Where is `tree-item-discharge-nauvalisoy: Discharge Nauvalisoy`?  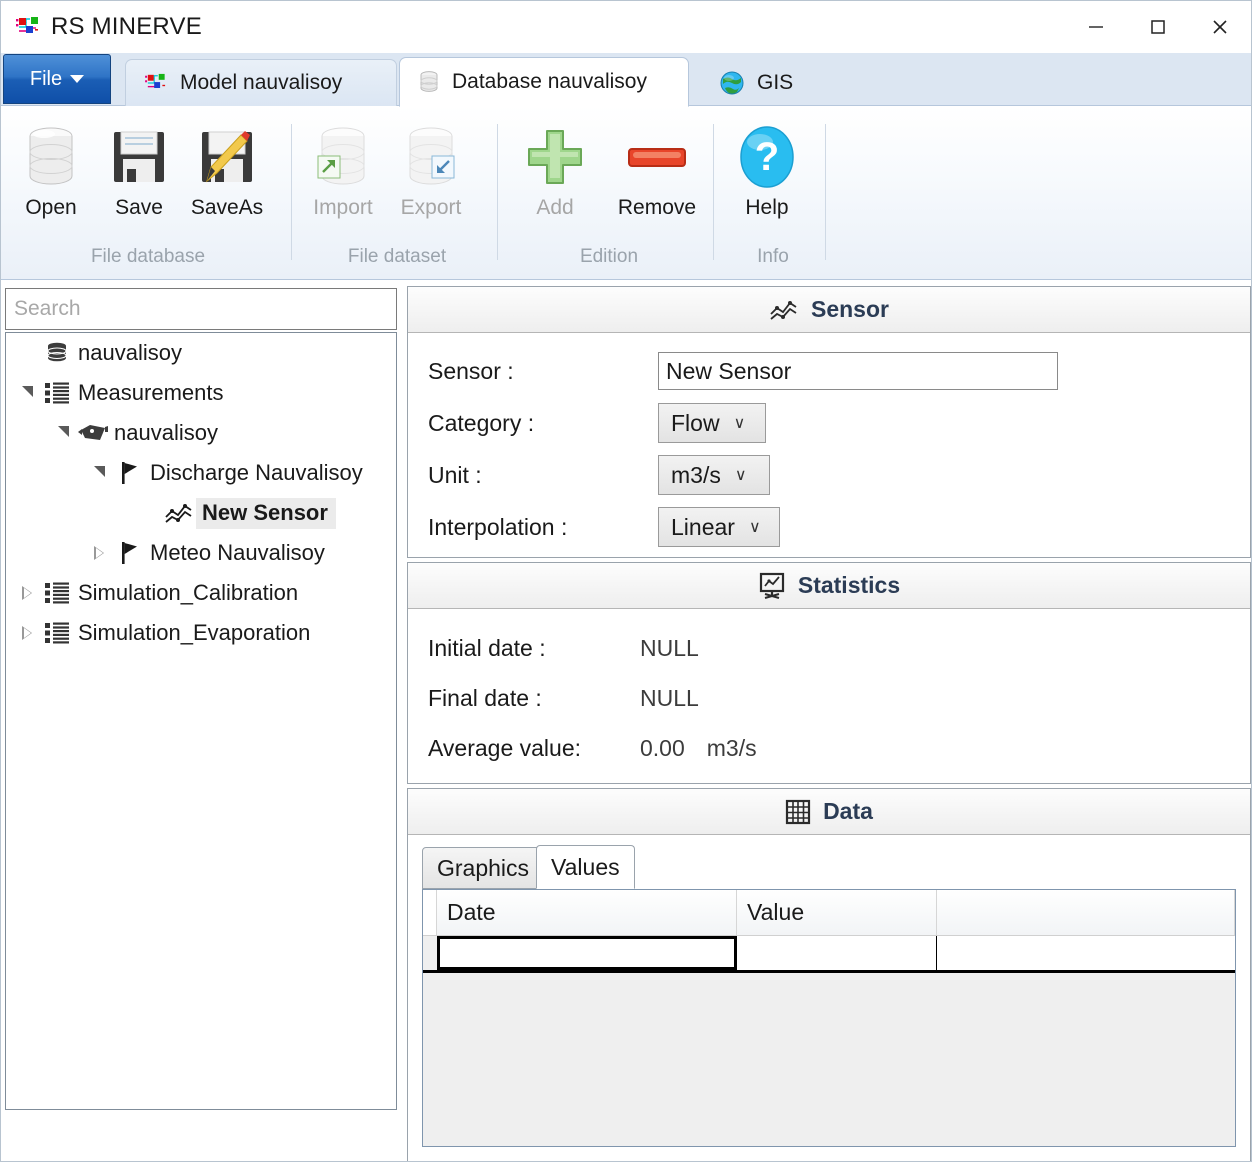 tree-item-discharge-nauvalisoy: Discharge Nauvalisoy is located at coordinates (201, 473).